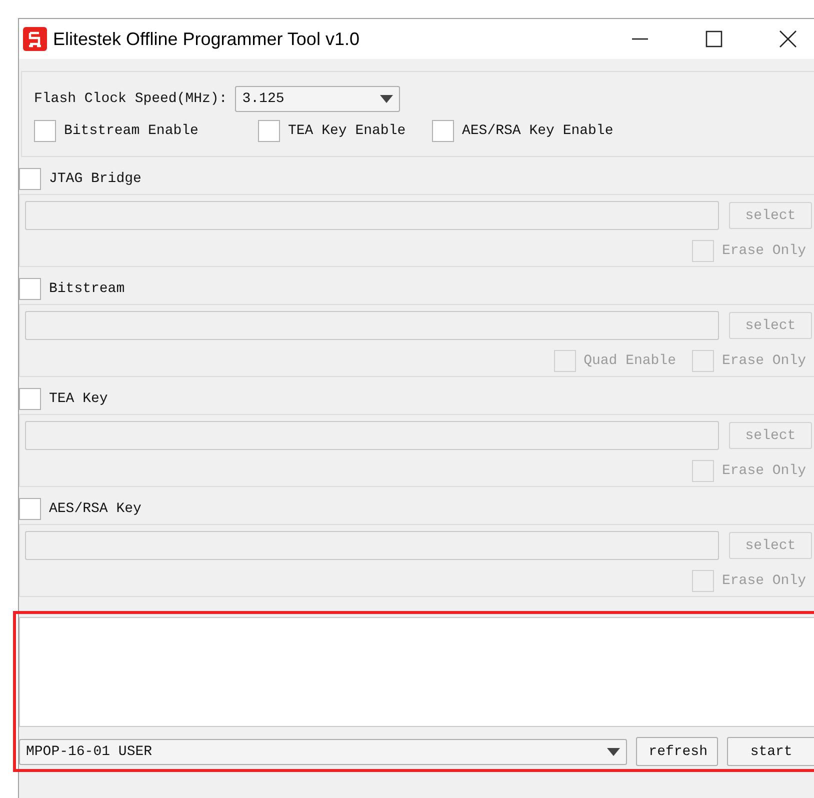 The width and height of the screenshot is (814, 798). I want to click on checkbox-label: AES/RSA Key, so click(95, 509).